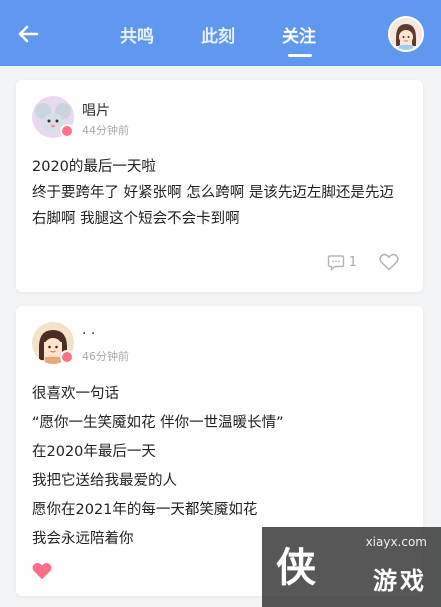  What do you see at coordinates (299, 34) in the screenshot?
I see `tab-following: 关注` at bounding box center [299, 34].